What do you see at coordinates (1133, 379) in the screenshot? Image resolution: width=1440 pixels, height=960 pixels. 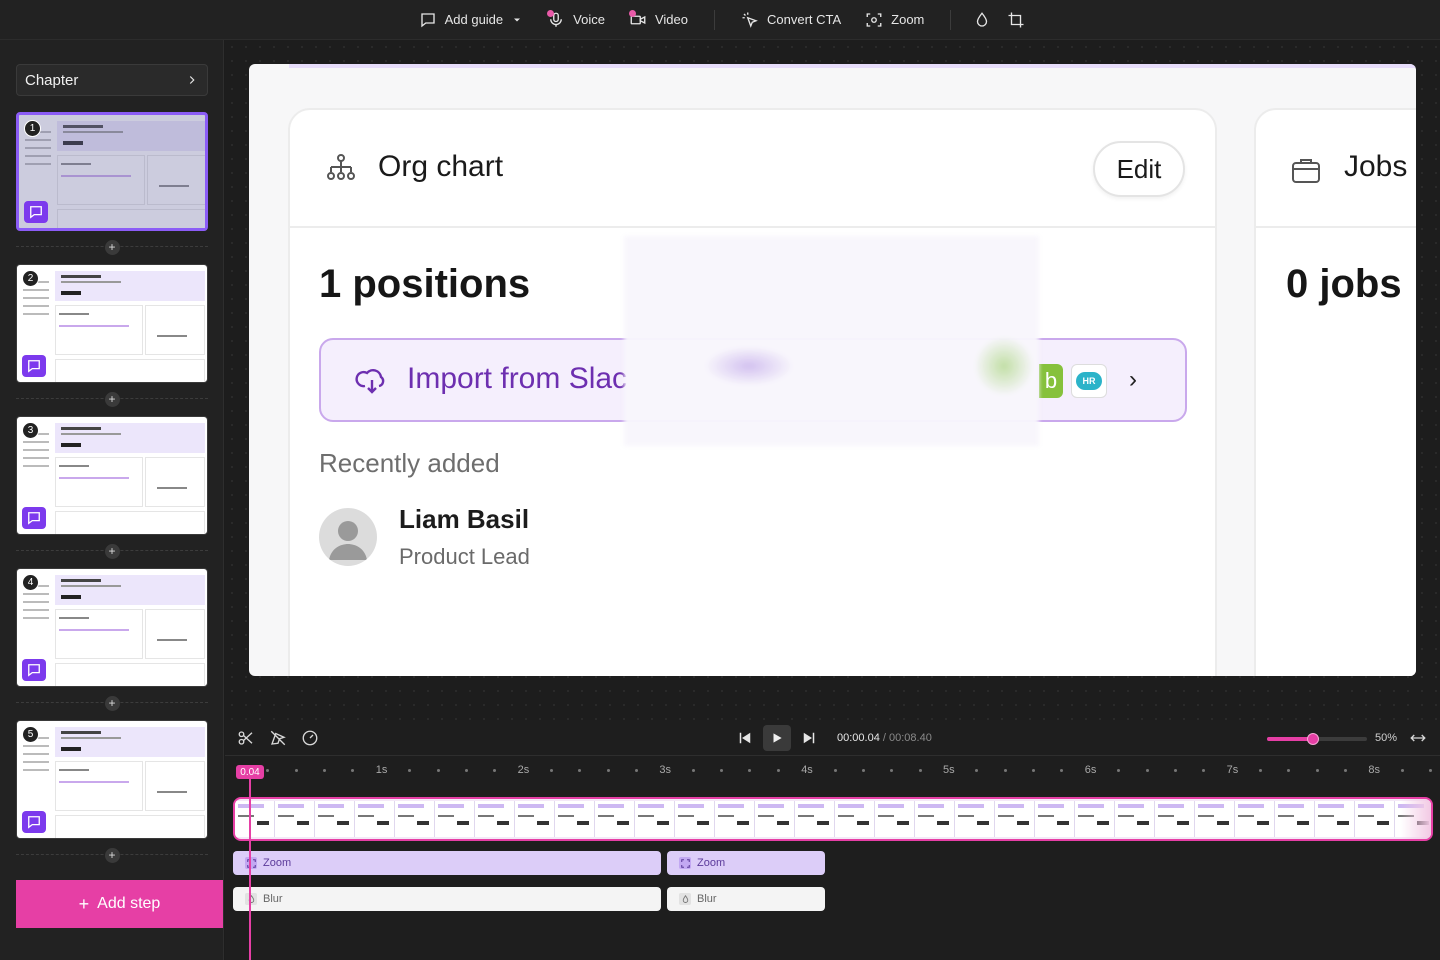 I see `chevron-right-icon: ›` at bounding box center [1133, 379].